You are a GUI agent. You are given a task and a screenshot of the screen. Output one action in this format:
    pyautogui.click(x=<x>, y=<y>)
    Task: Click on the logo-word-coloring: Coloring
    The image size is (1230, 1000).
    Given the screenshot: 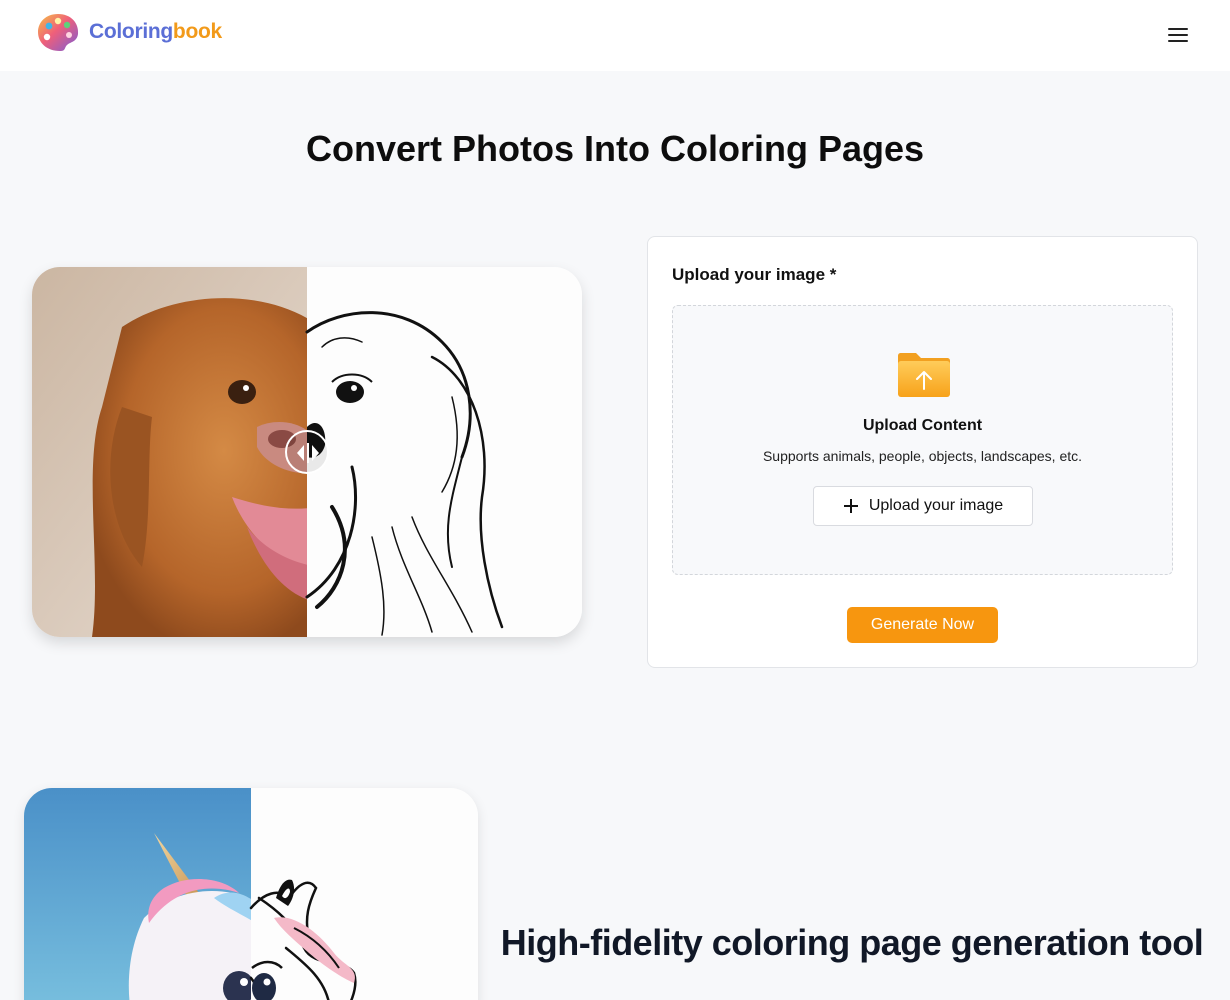 What is the action you would take?
    pyautogui.click(x=131, y=31)
    